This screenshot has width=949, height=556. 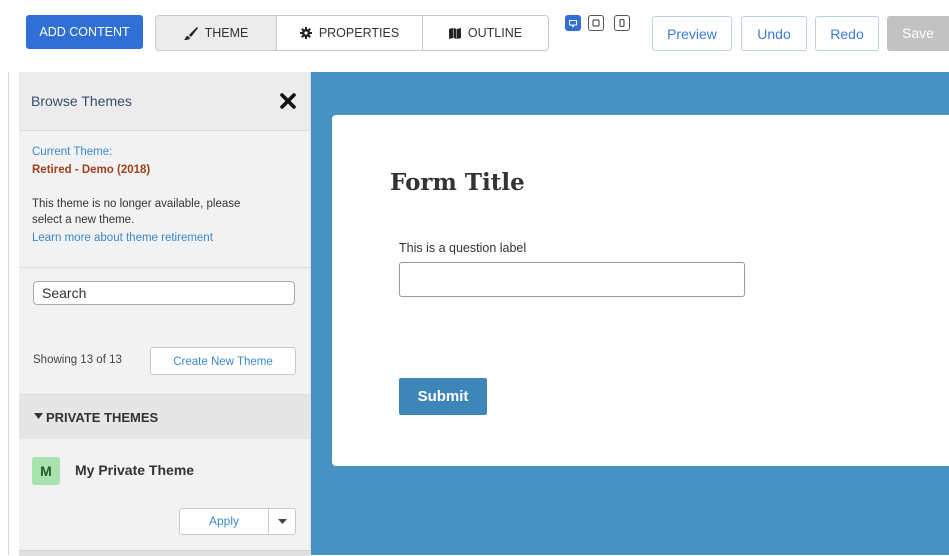 What do you see at coordinates (359, 33) in the screenshot?
I see `tab-properties-label: PROPERTIES` at bounding box center [359, 33].